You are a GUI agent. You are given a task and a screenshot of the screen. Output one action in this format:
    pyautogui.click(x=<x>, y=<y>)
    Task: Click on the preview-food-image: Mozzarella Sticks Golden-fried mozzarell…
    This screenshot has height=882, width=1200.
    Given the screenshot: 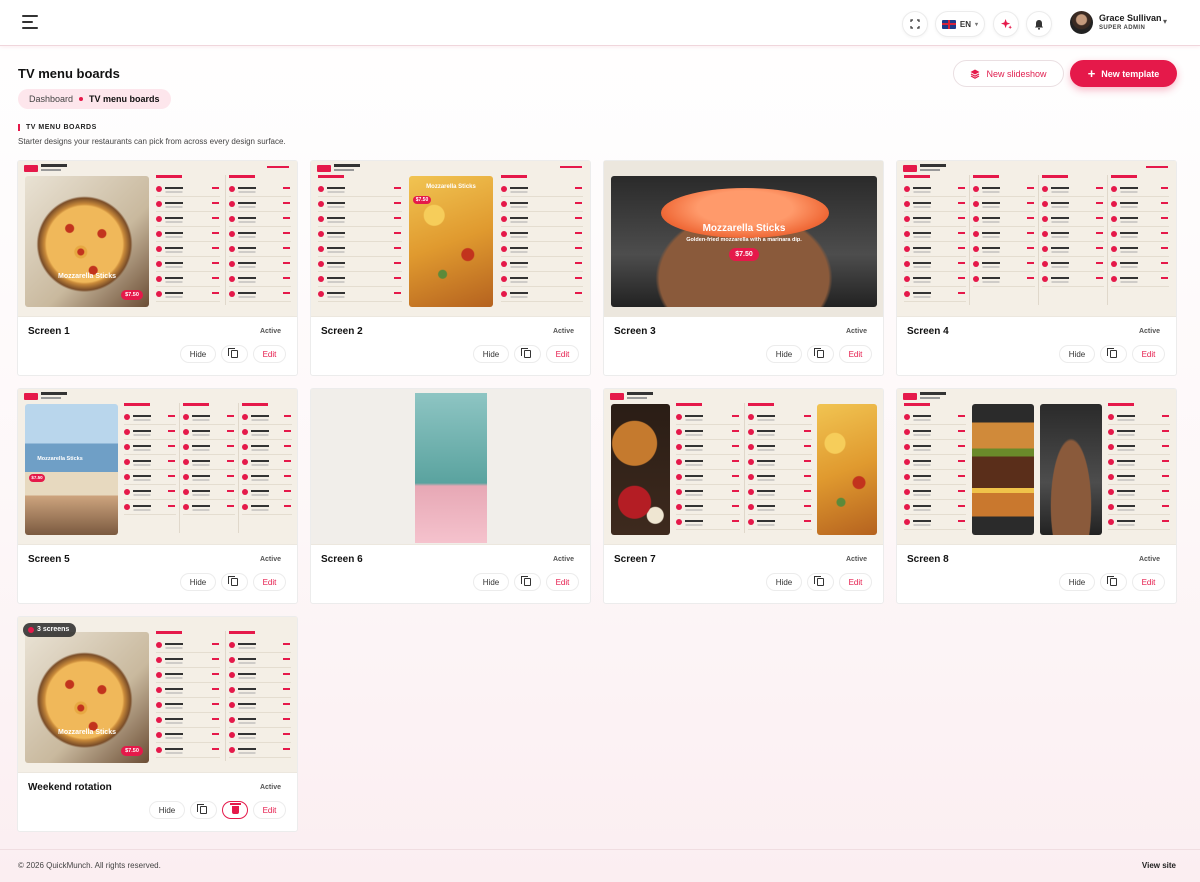 What is the action you would take?
    pyautogui.click(x=744, y=241)
    